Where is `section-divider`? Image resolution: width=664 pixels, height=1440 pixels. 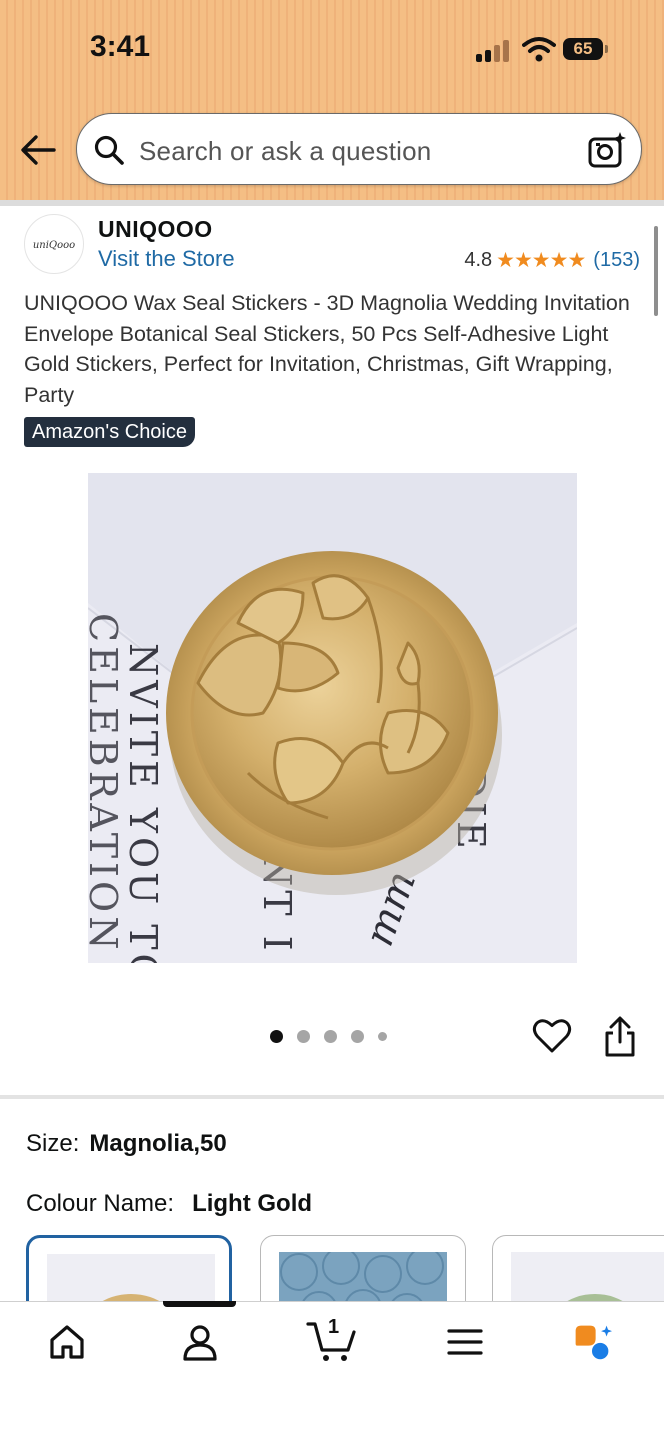 section-divider is located at coordinates (332, 1097).